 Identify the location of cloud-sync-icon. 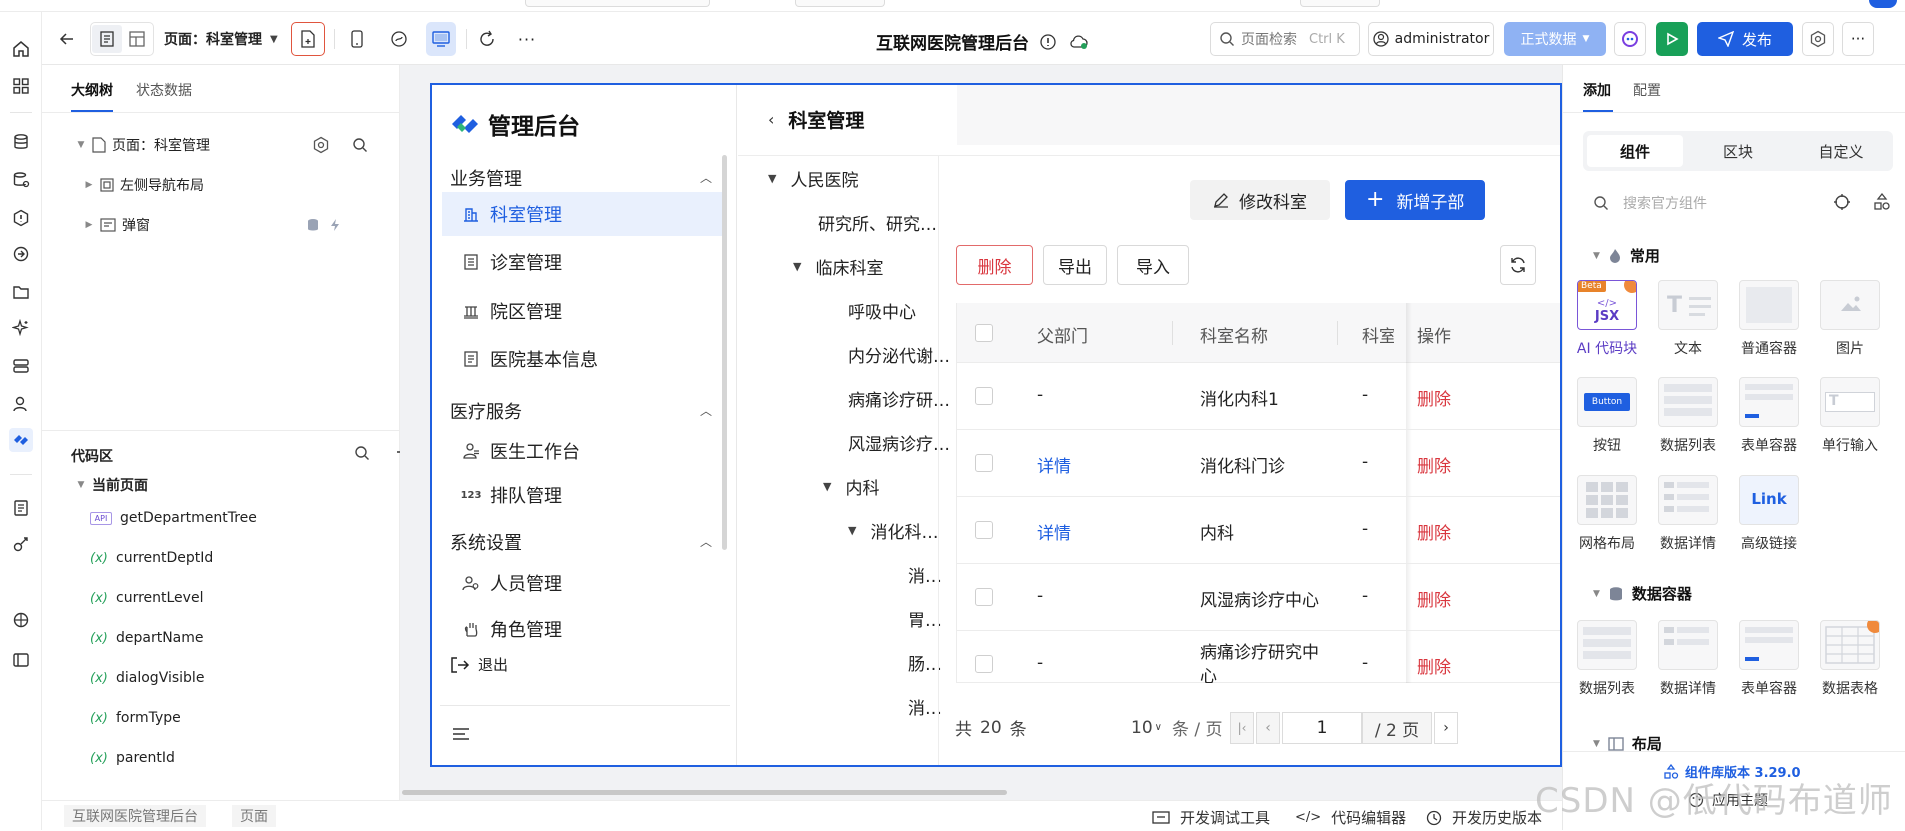
(1079, 42).